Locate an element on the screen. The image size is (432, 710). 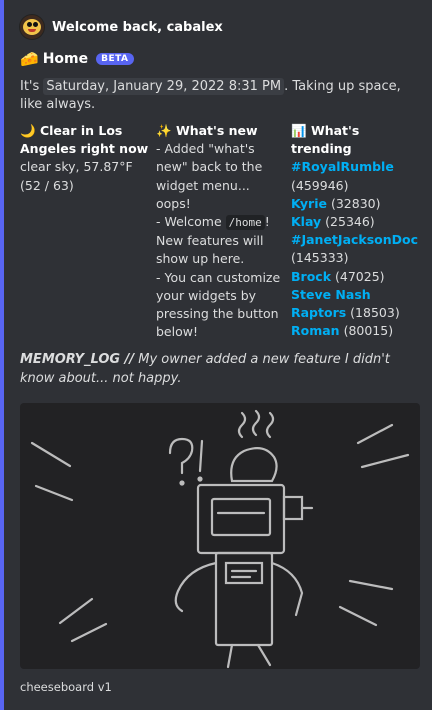
trending-link: Brock is located at coordinates (311, 276).